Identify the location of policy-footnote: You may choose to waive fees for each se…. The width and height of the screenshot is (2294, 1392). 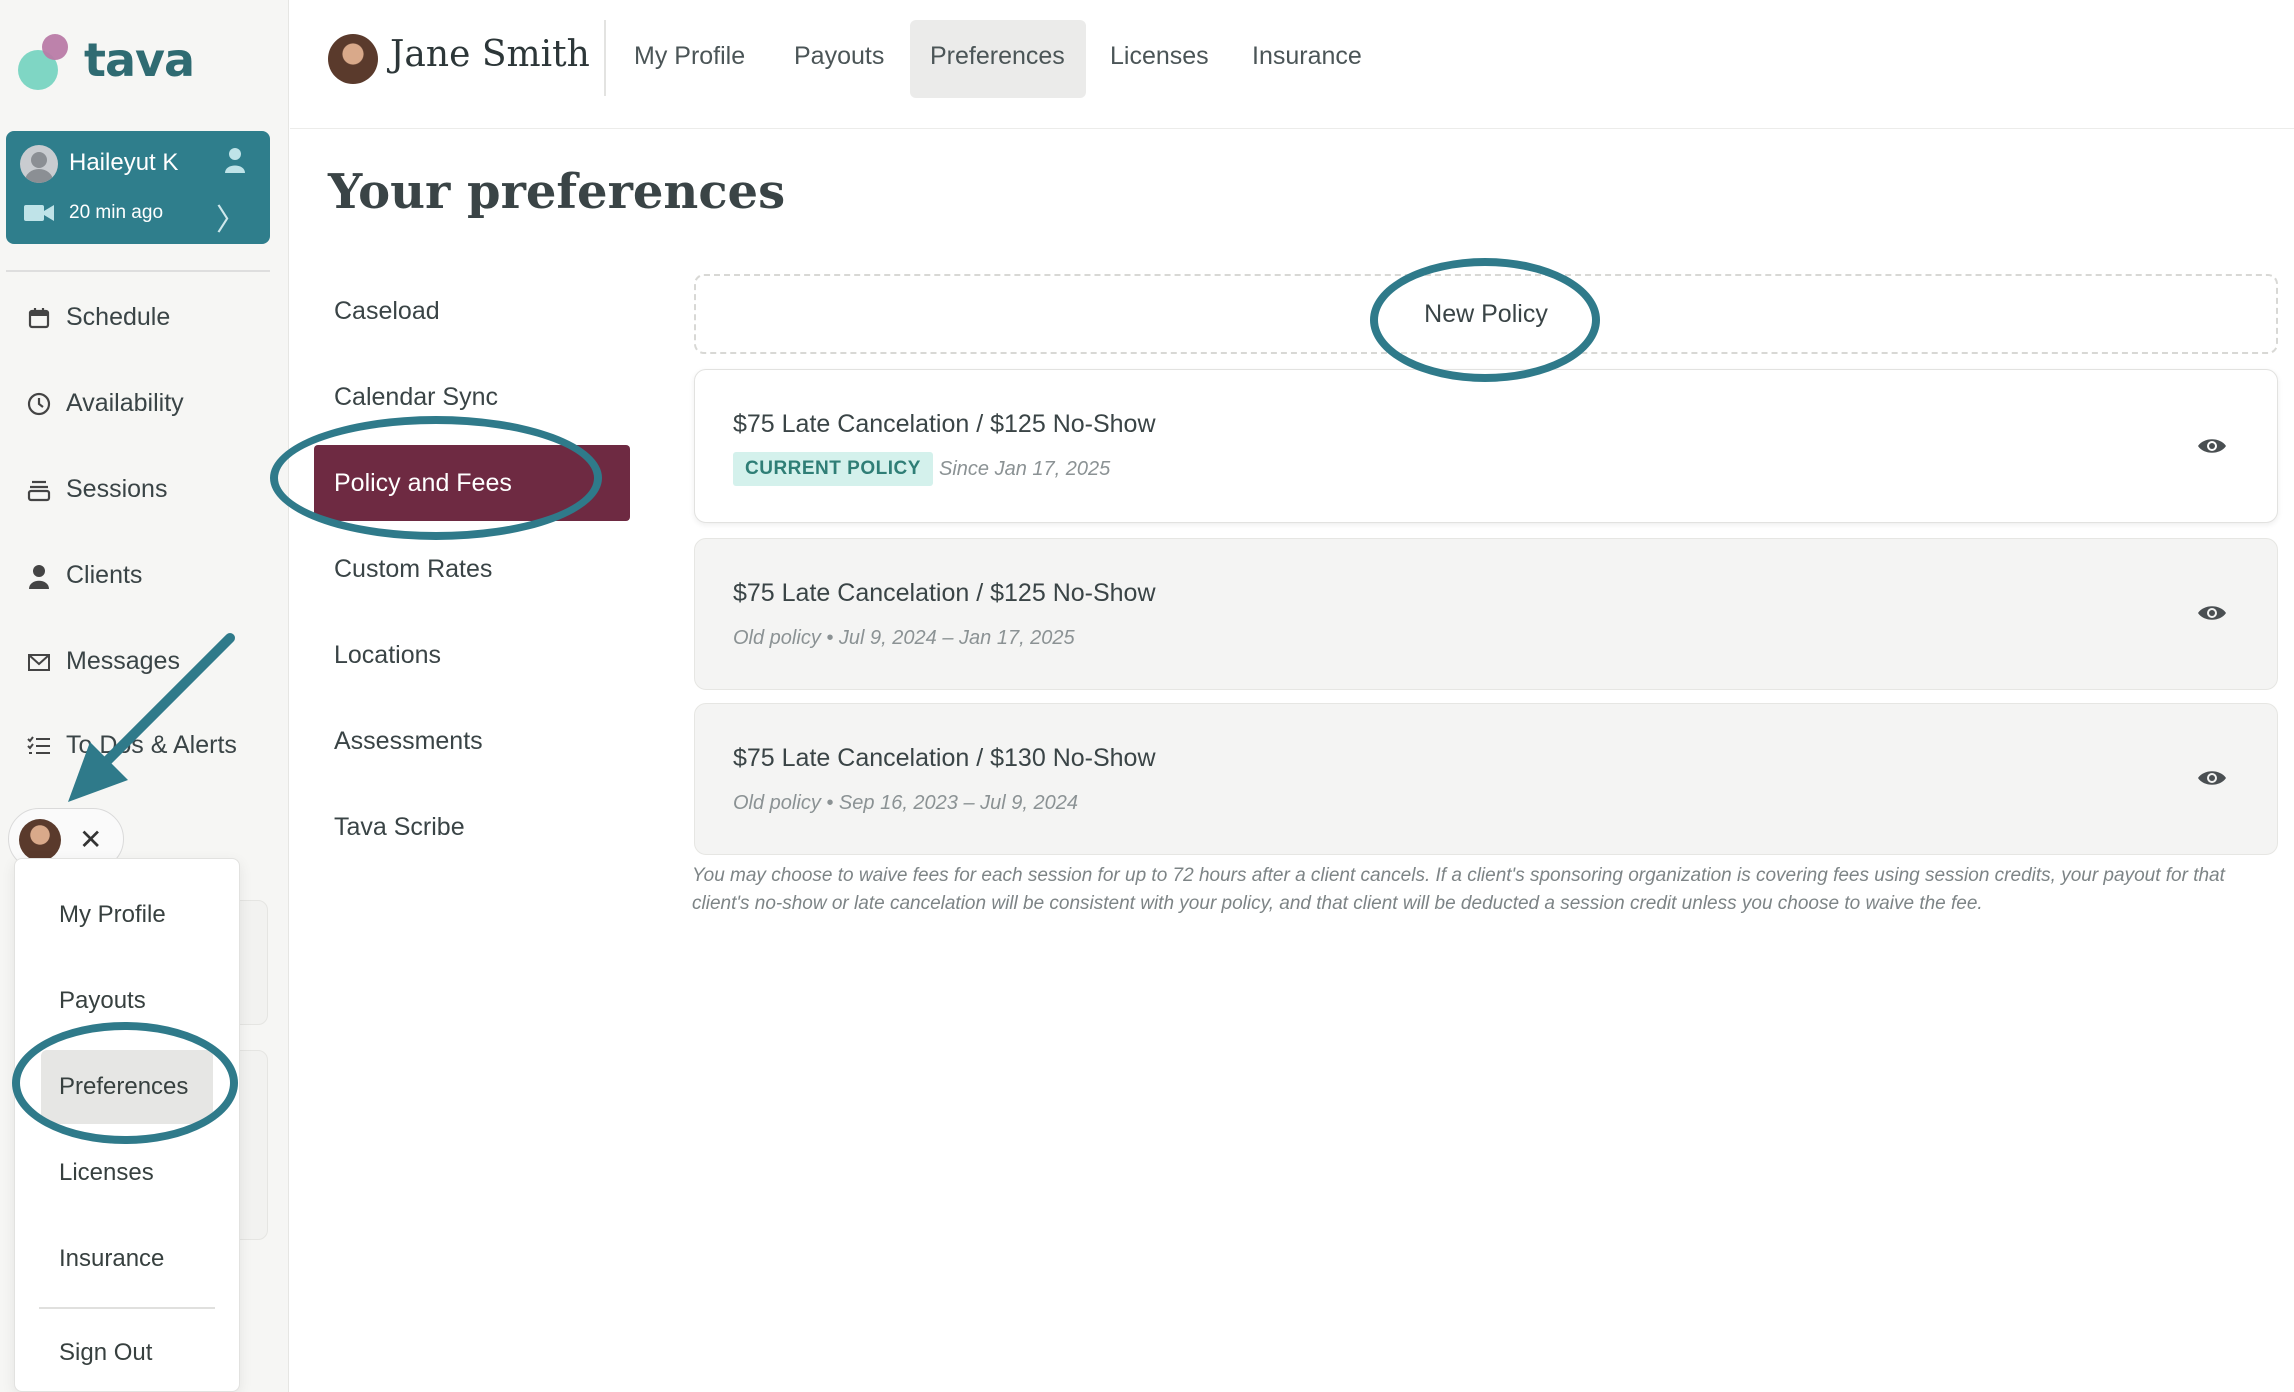
(1458, 889).